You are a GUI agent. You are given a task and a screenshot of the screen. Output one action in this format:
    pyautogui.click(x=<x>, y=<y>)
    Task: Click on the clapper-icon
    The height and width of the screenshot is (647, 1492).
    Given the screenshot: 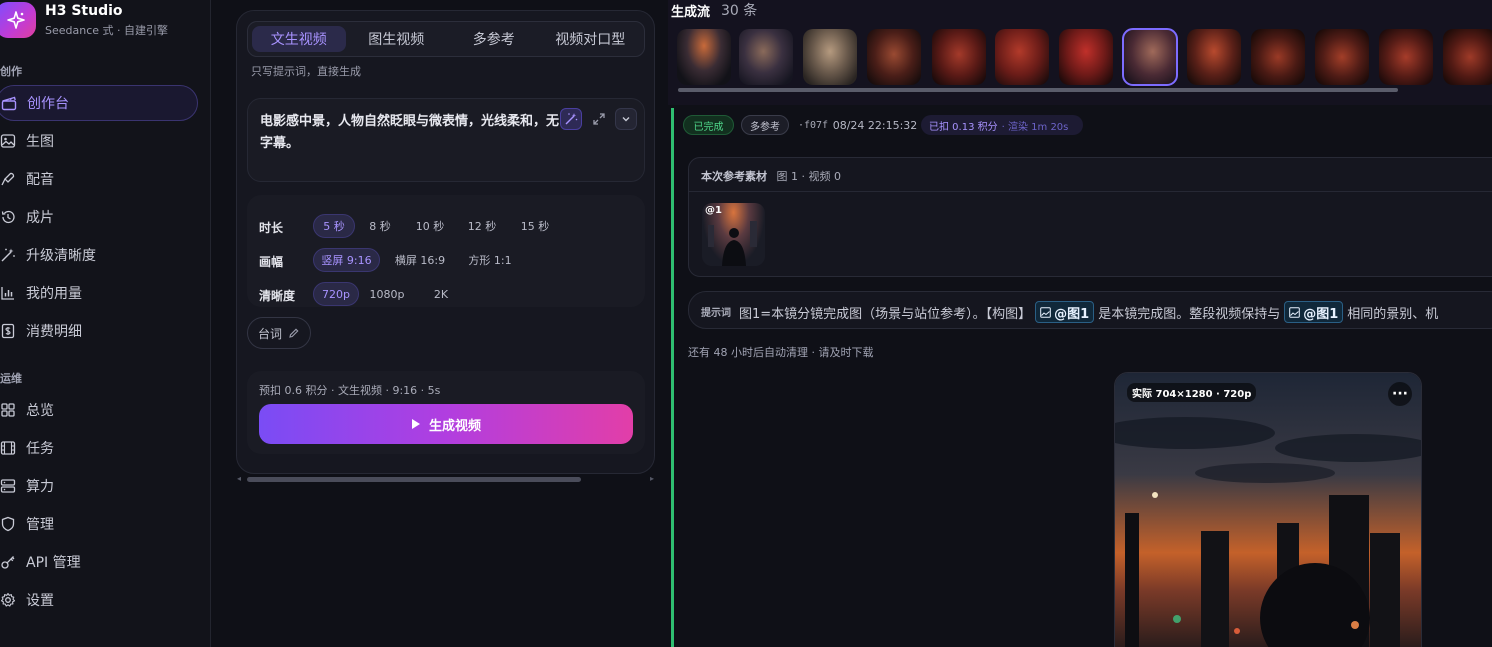 What is the action you would take?
    pyautogui.click(x=9, y=103)
    